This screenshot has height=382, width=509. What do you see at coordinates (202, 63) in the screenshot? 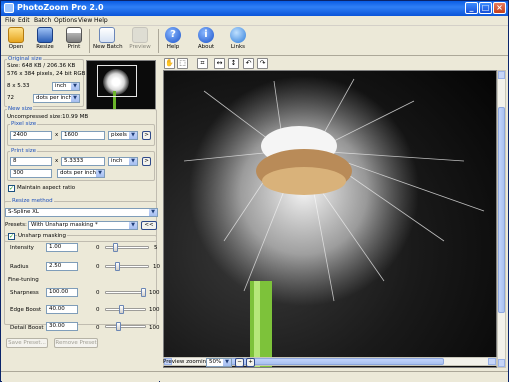
I see `crop-icon: ⌗` at bounding box center [202, 63].